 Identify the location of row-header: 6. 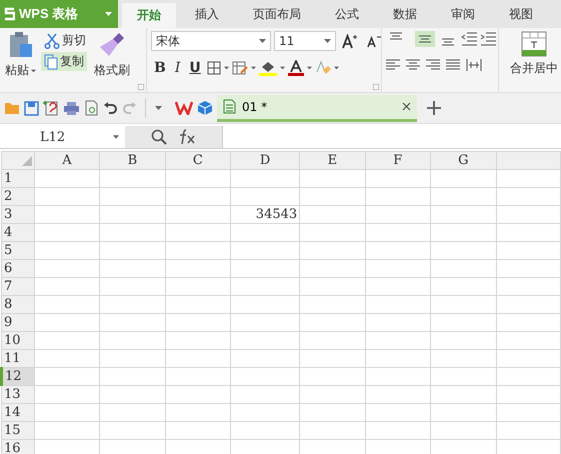
(18, 269).